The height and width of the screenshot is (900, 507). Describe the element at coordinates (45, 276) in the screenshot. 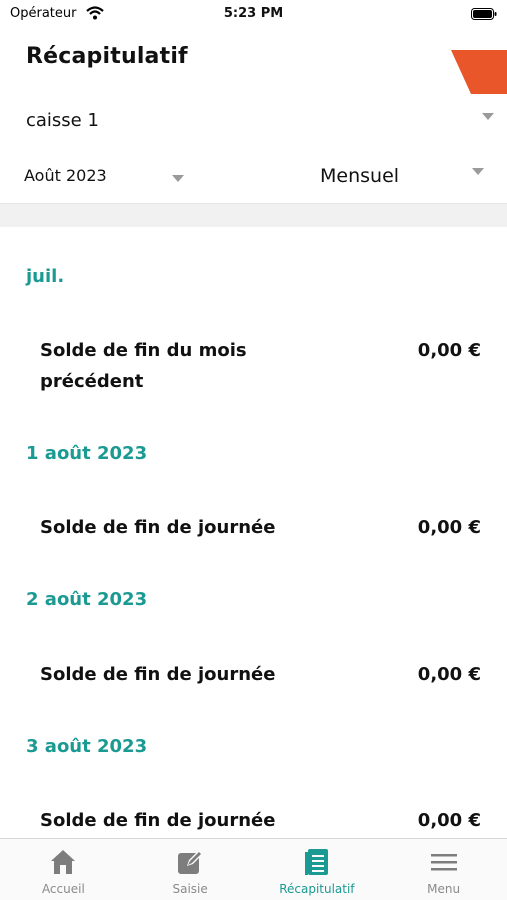

I see `section-header: juil.` at that location.